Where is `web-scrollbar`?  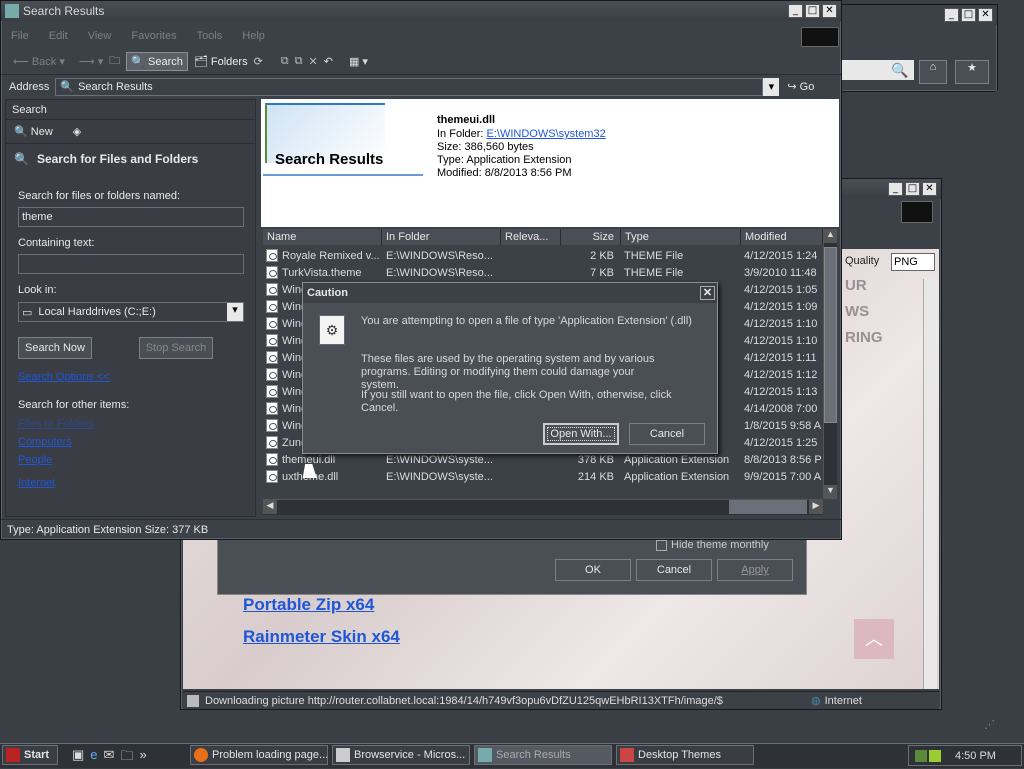
web-scrollbar is located at coordinates (930, 484).